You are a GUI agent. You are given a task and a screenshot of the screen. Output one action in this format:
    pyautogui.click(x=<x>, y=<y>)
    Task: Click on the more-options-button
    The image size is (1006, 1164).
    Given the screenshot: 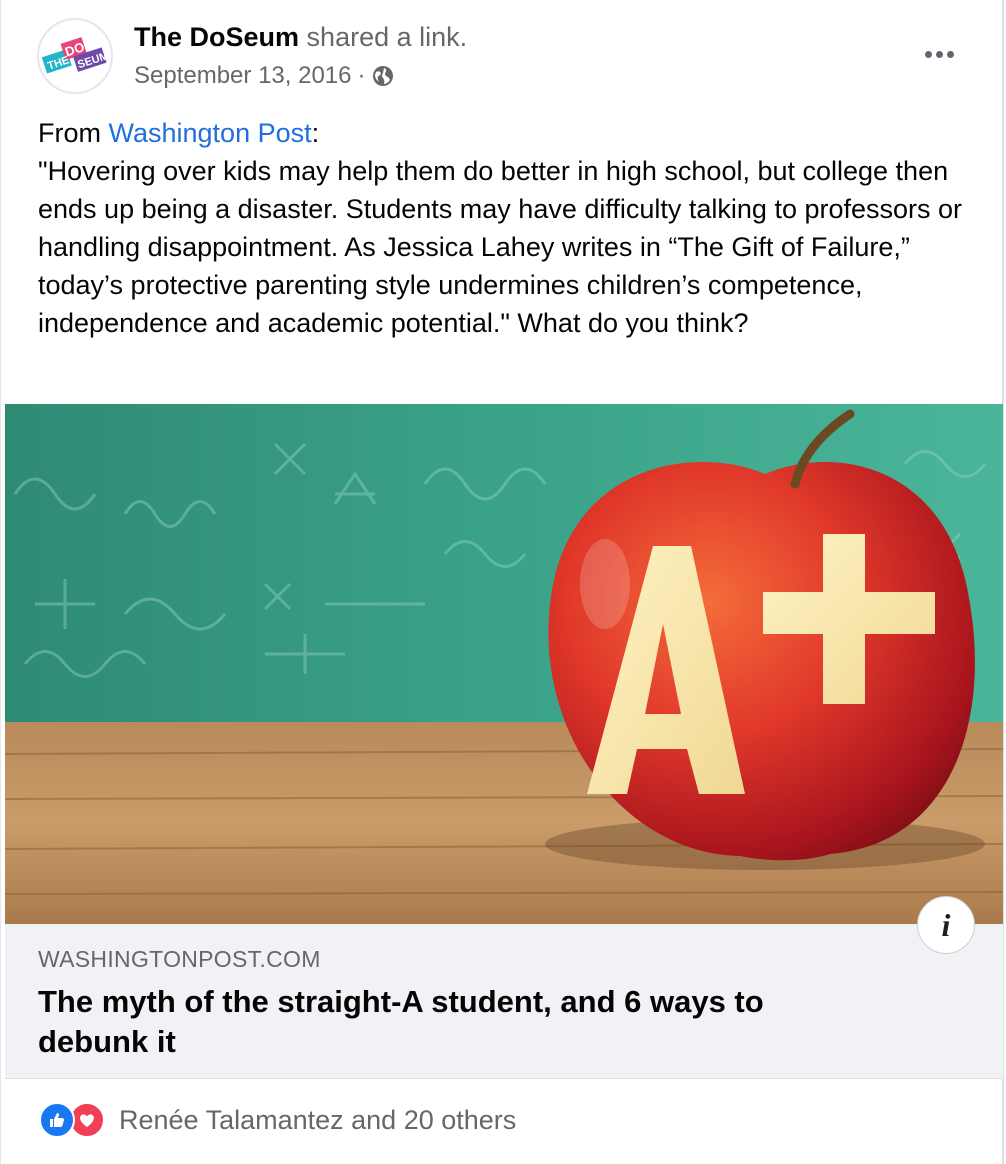 What is the action you would take?
    pyautogui.click(x=939, y=54)
    